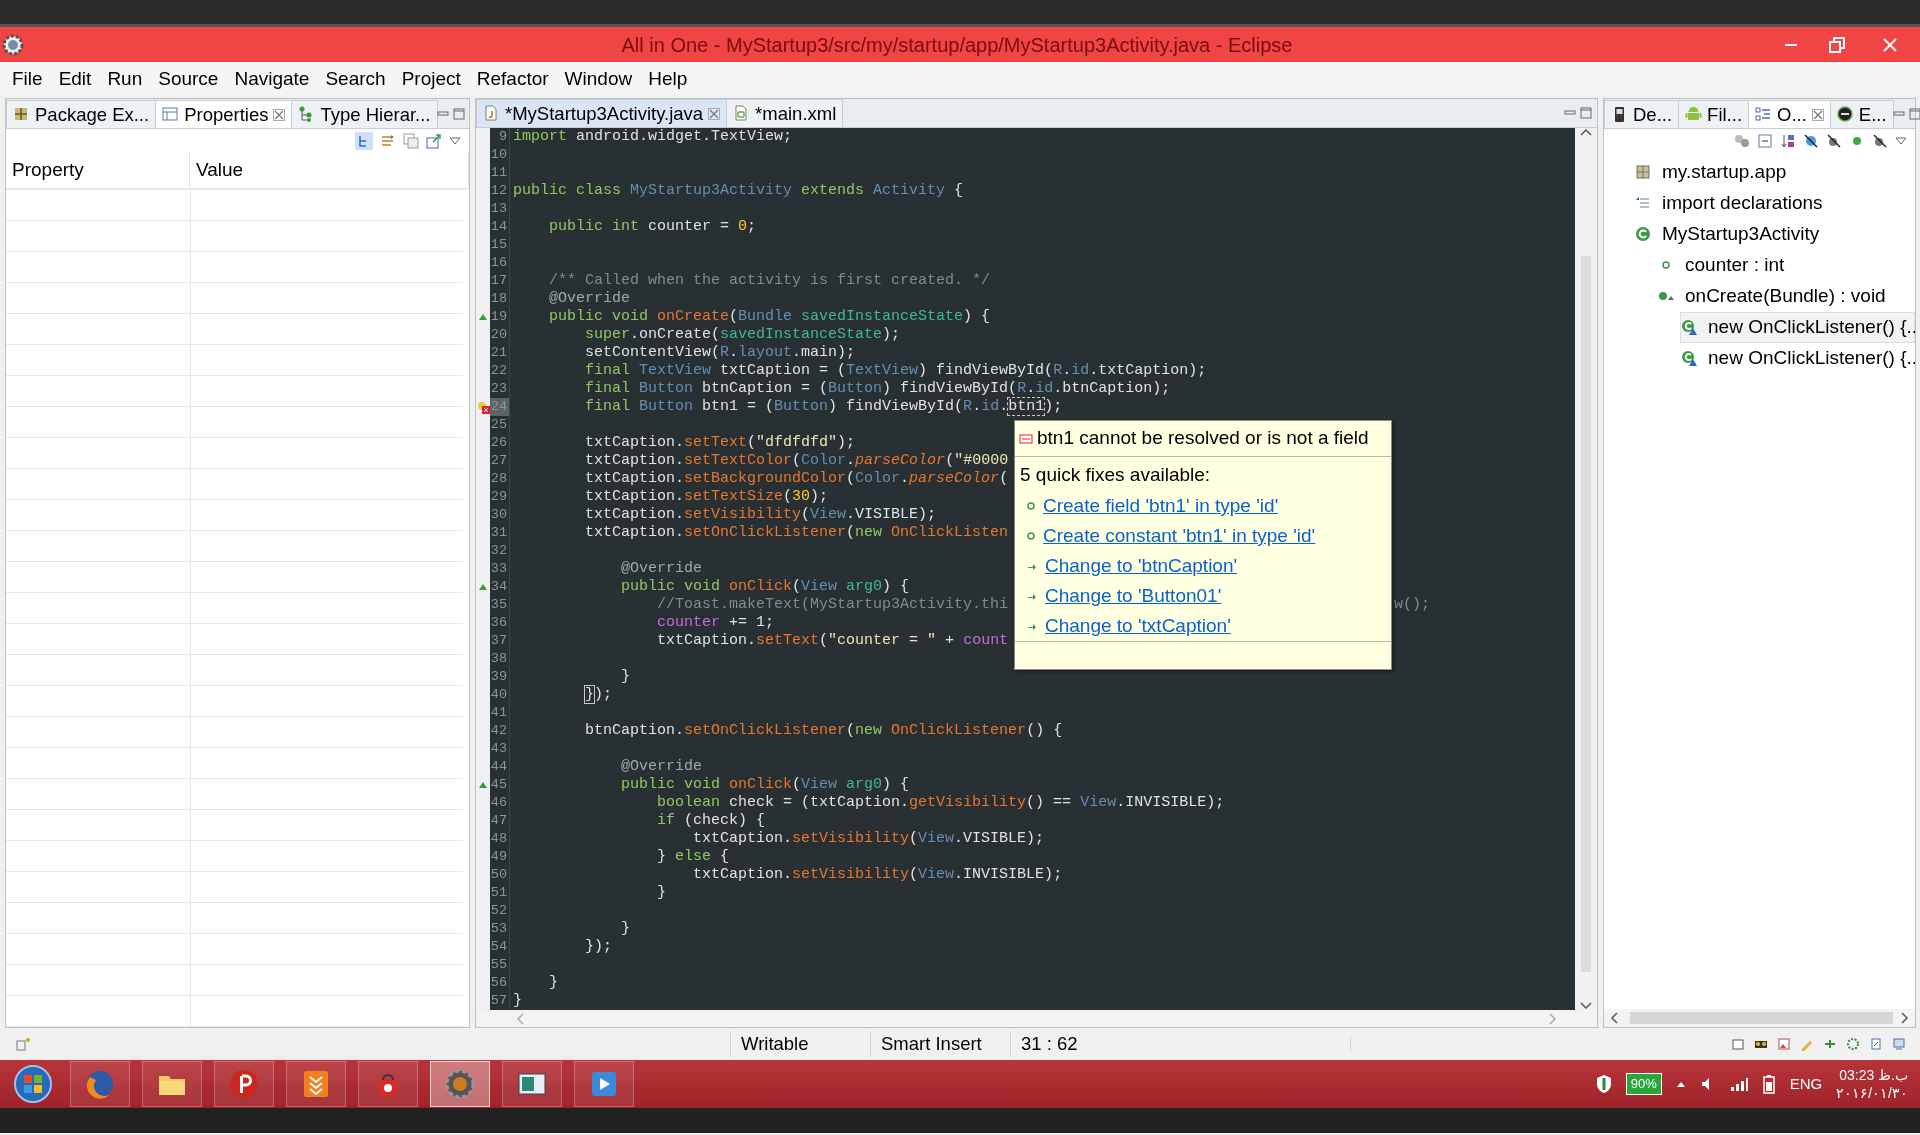 This screenshot has width=1920, height=1135. I want to click on hide-local-icon, so click(1880, 141).